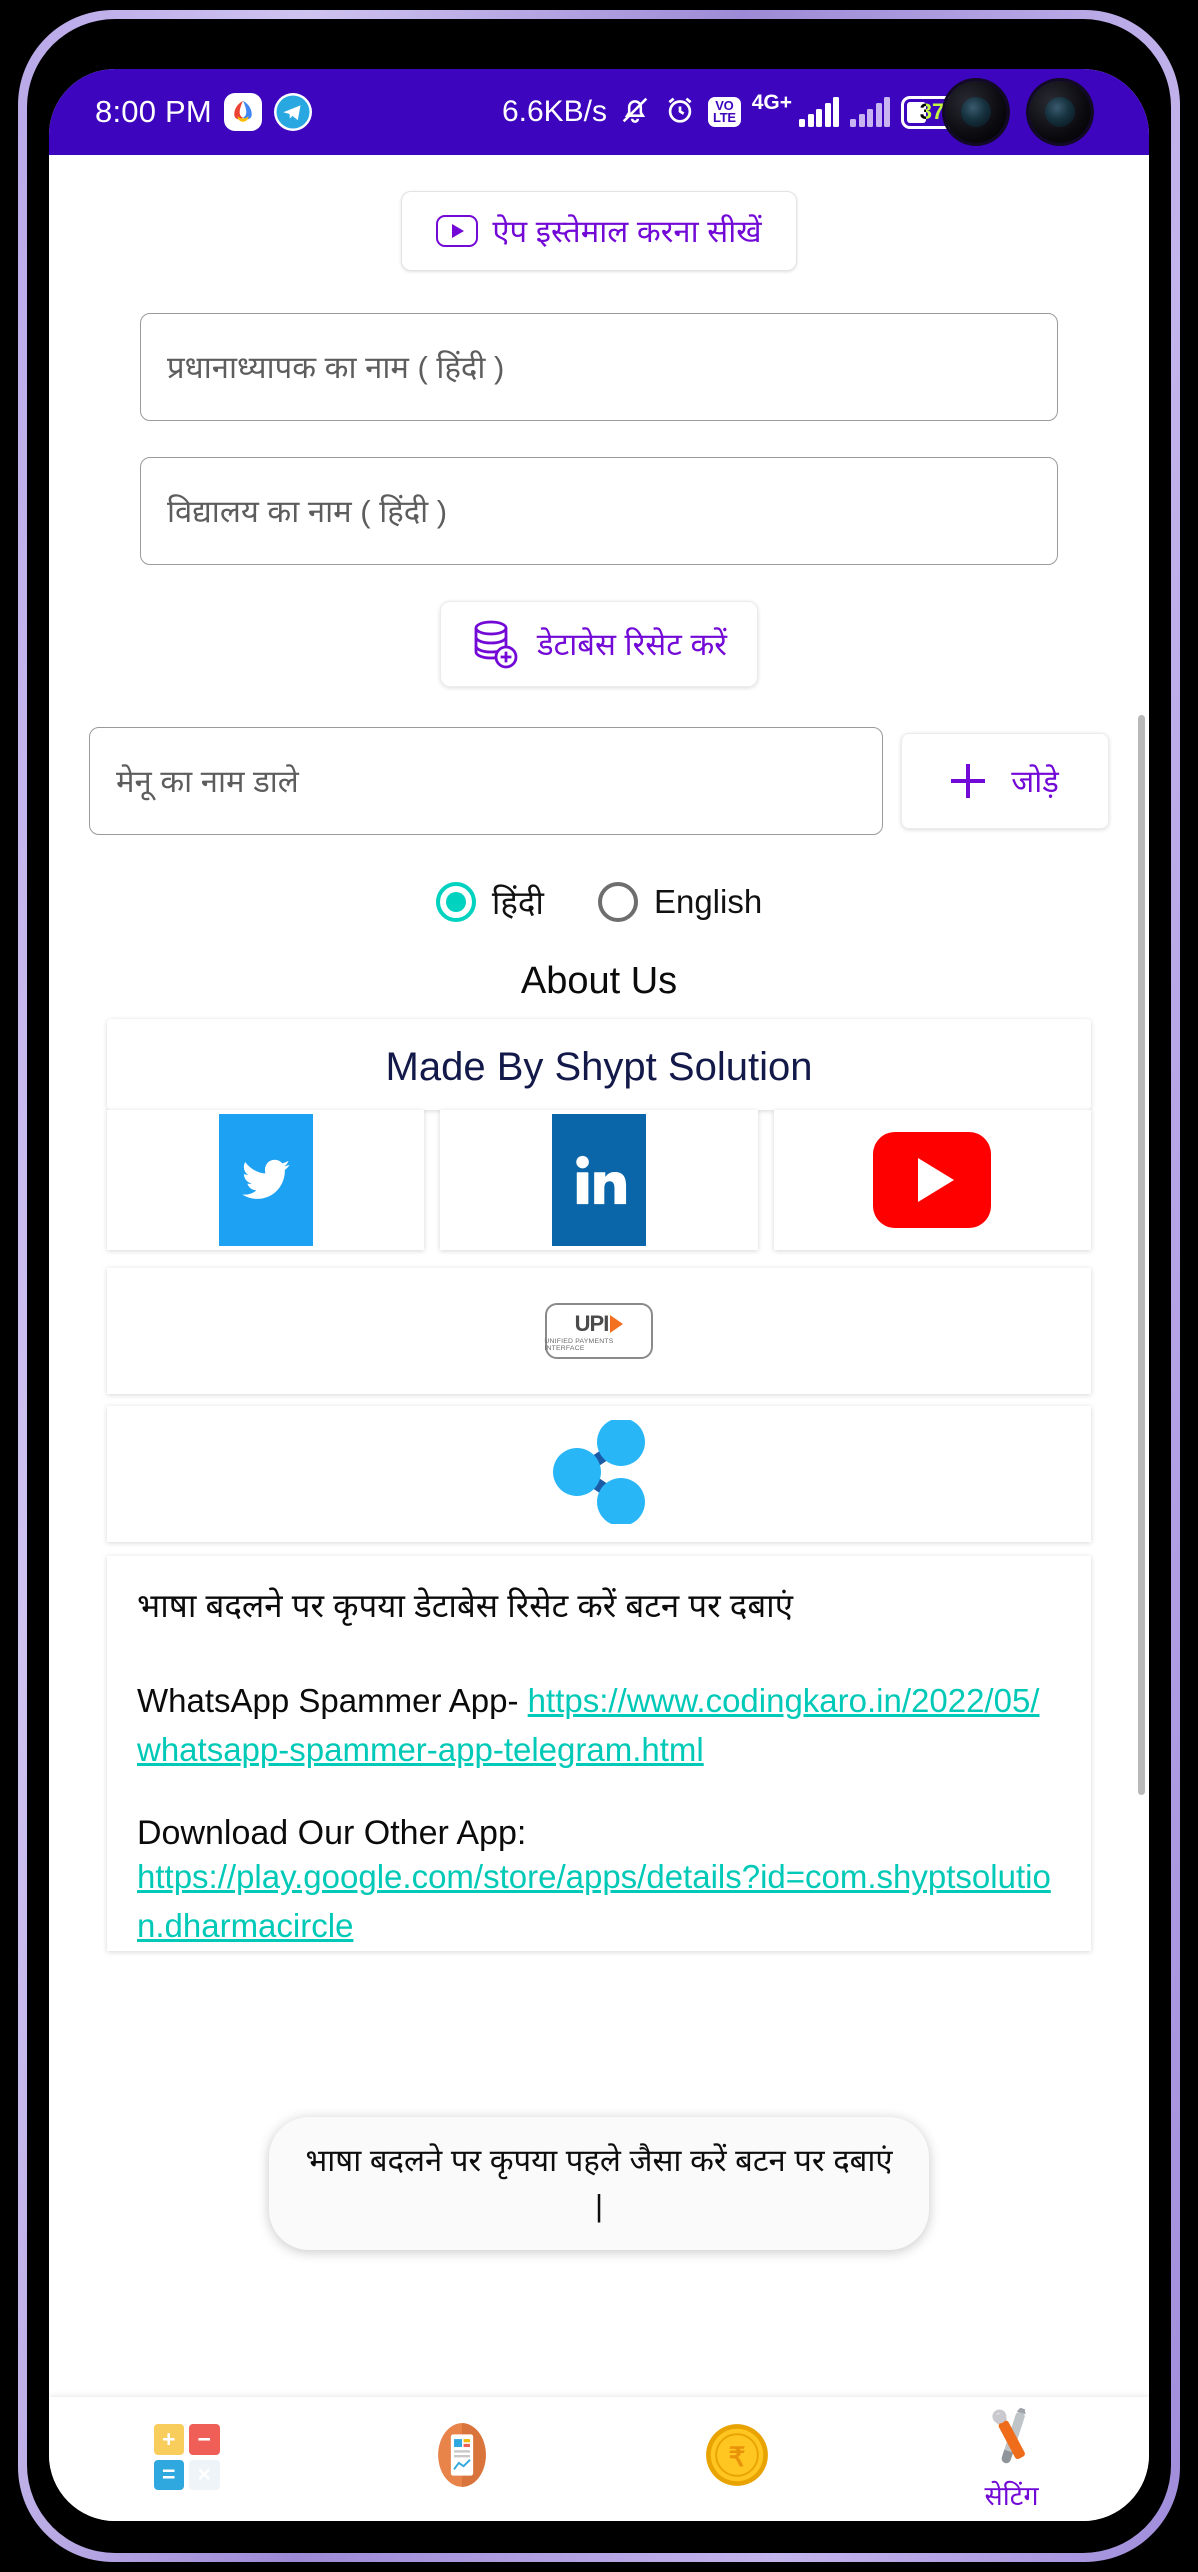 This screenshot has height=2572, width=1198. I want to click on alarm-clock-icon, so click(680, 112).